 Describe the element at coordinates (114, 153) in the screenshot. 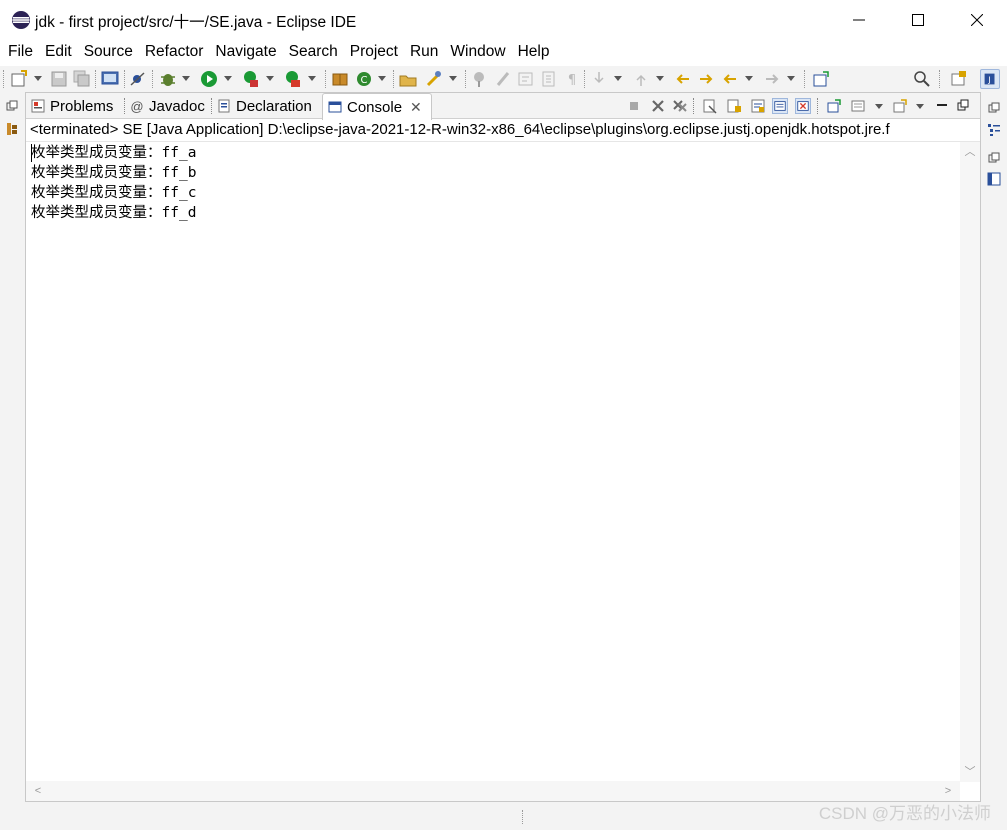

I see `console-line: 枚举类型成员变量：ff_a` at that location.